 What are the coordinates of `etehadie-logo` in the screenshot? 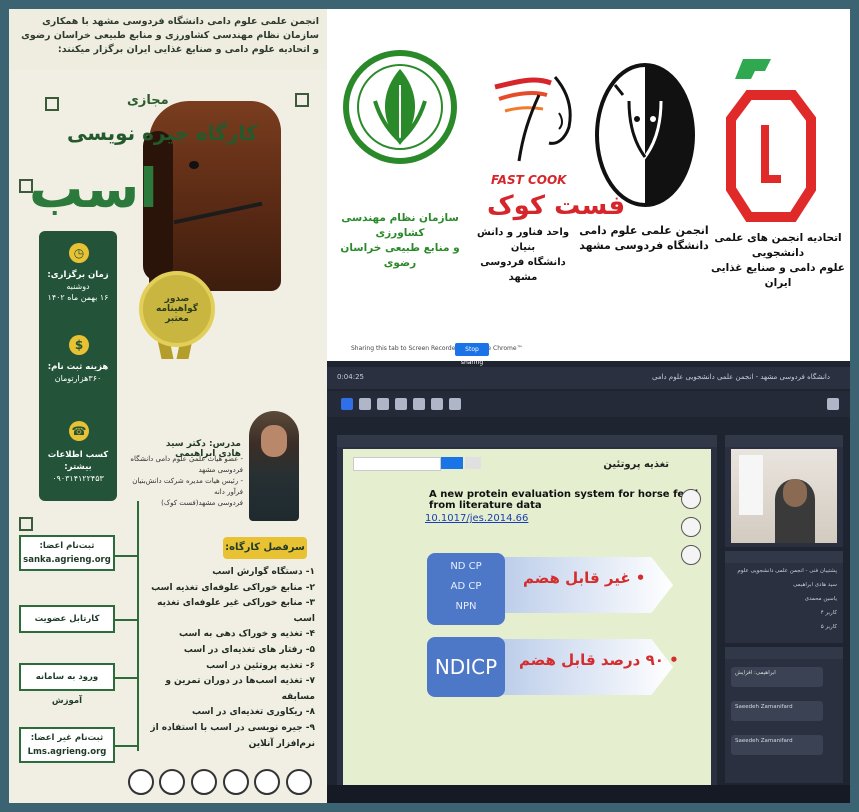 It's located at (771, 140).